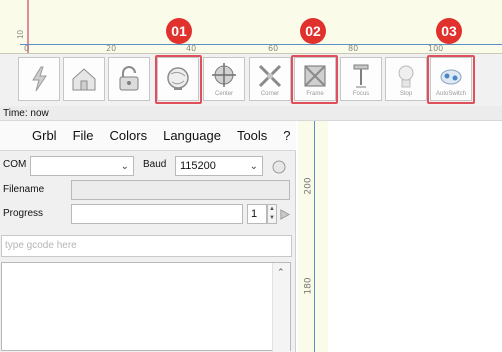  I want to click on com-select: ⌄, so click(82, 166).